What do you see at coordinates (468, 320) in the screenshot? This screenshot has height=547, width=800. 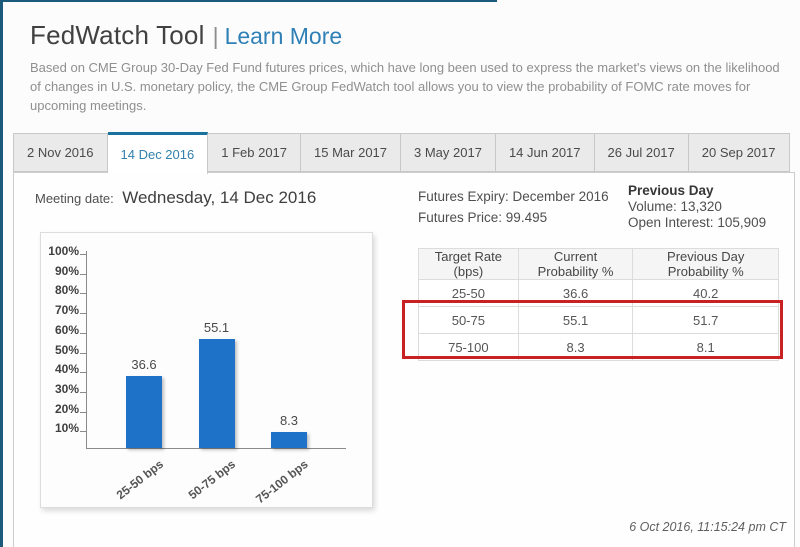 I see `table-cell: 50-75` at bounding box center [468, 320].